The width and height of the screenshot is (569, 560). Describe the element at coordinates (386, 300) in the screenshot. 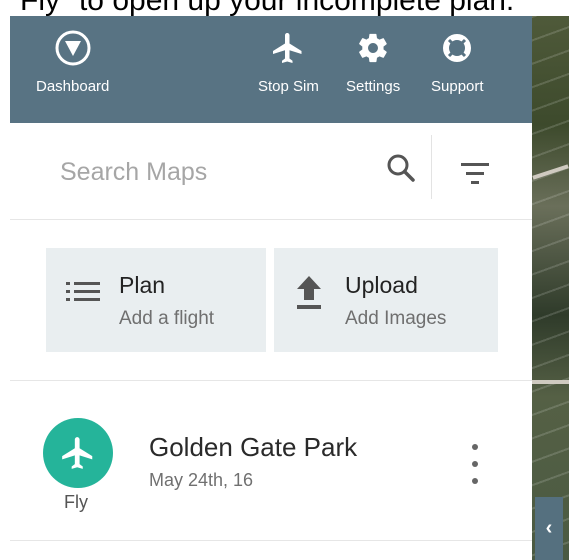

I see `upload-button: Upload Add Images` at that location.